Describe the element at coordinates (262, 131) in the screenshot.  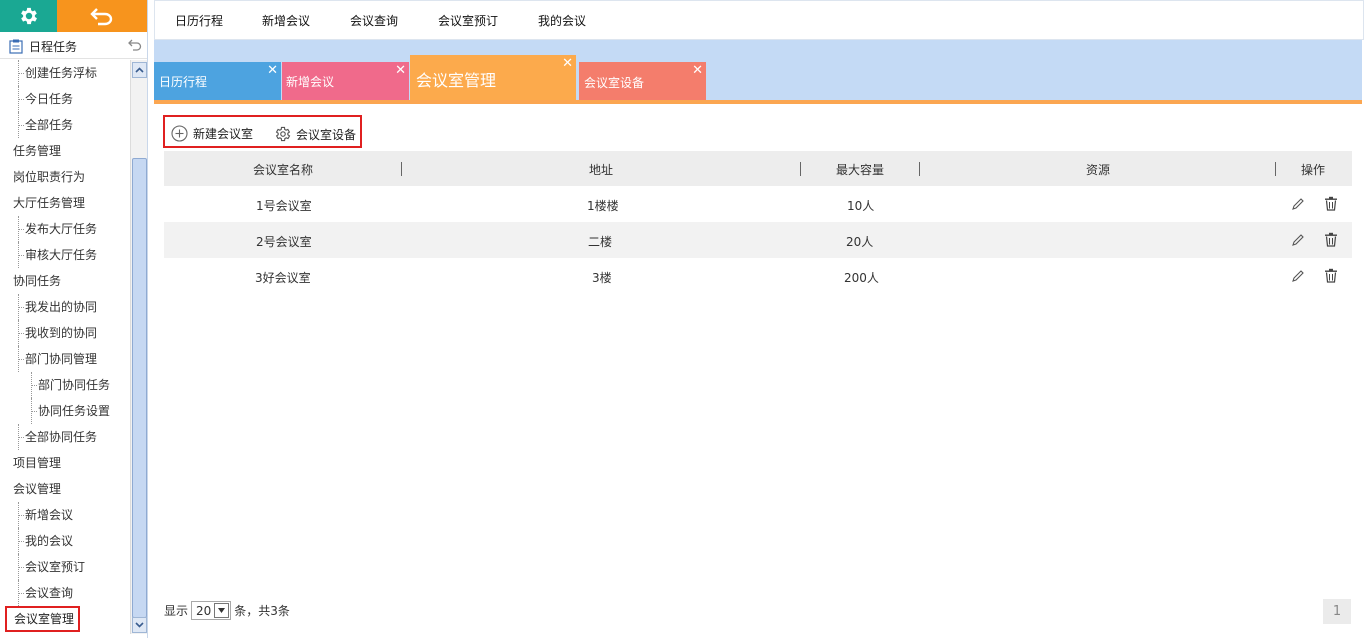
I see `toolbar: 新建会议室 会议室设备` at that location.